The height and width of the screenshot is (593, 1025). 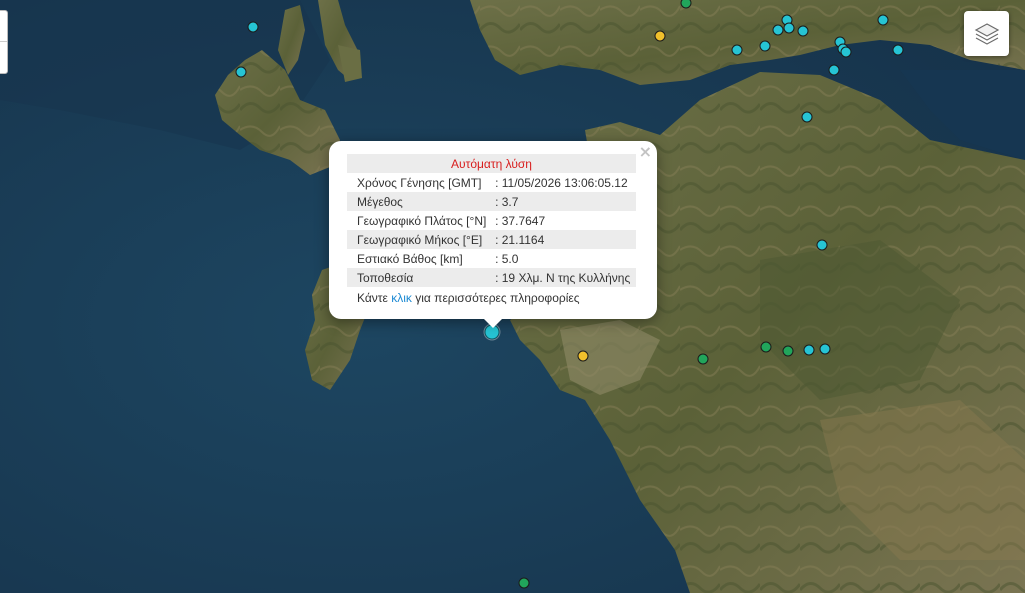 What do you see at coordinates (491, 163) in the screenshot?
I see `popup-title: Αυτόματη λύση` at bounding box center [491, 163].